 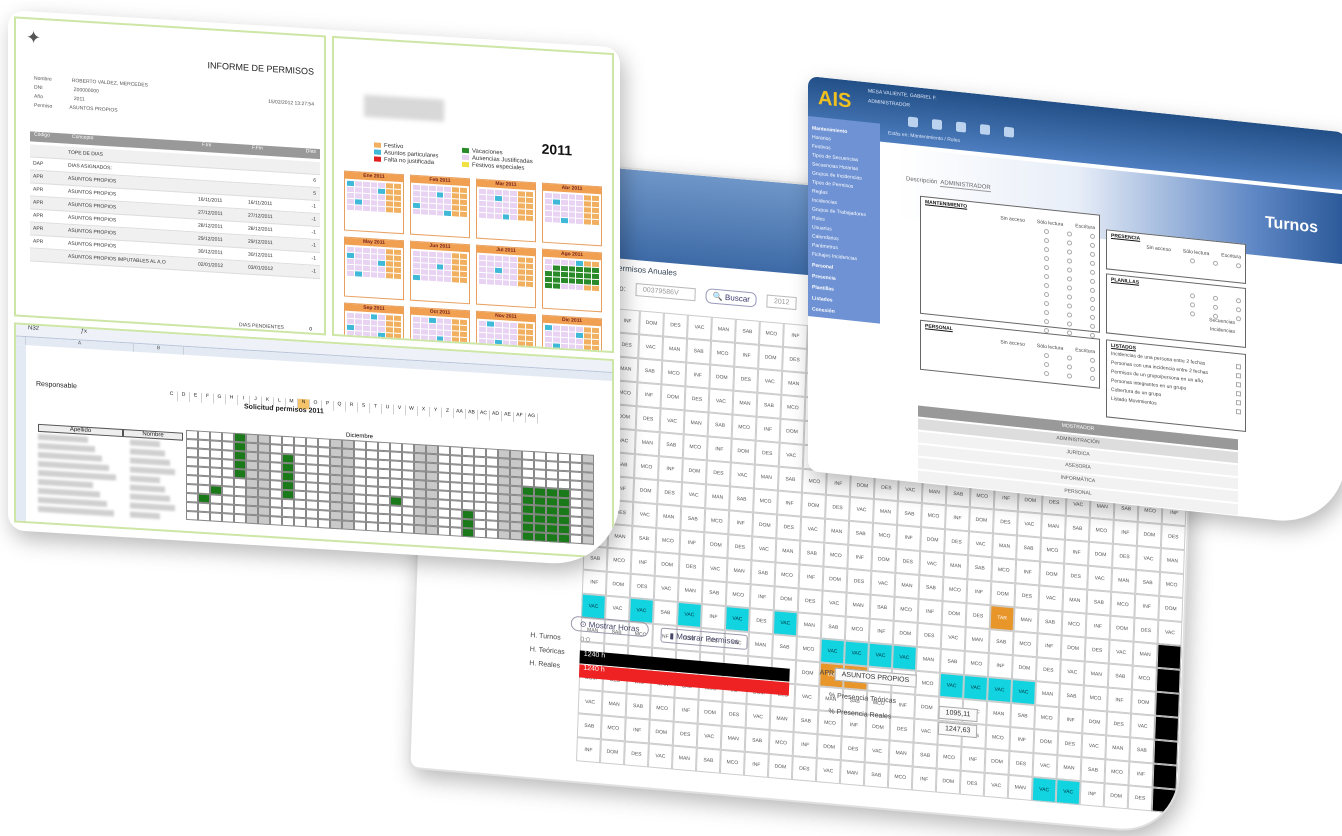 I want to click on column-letter: Y, so click(x=436, y=412).